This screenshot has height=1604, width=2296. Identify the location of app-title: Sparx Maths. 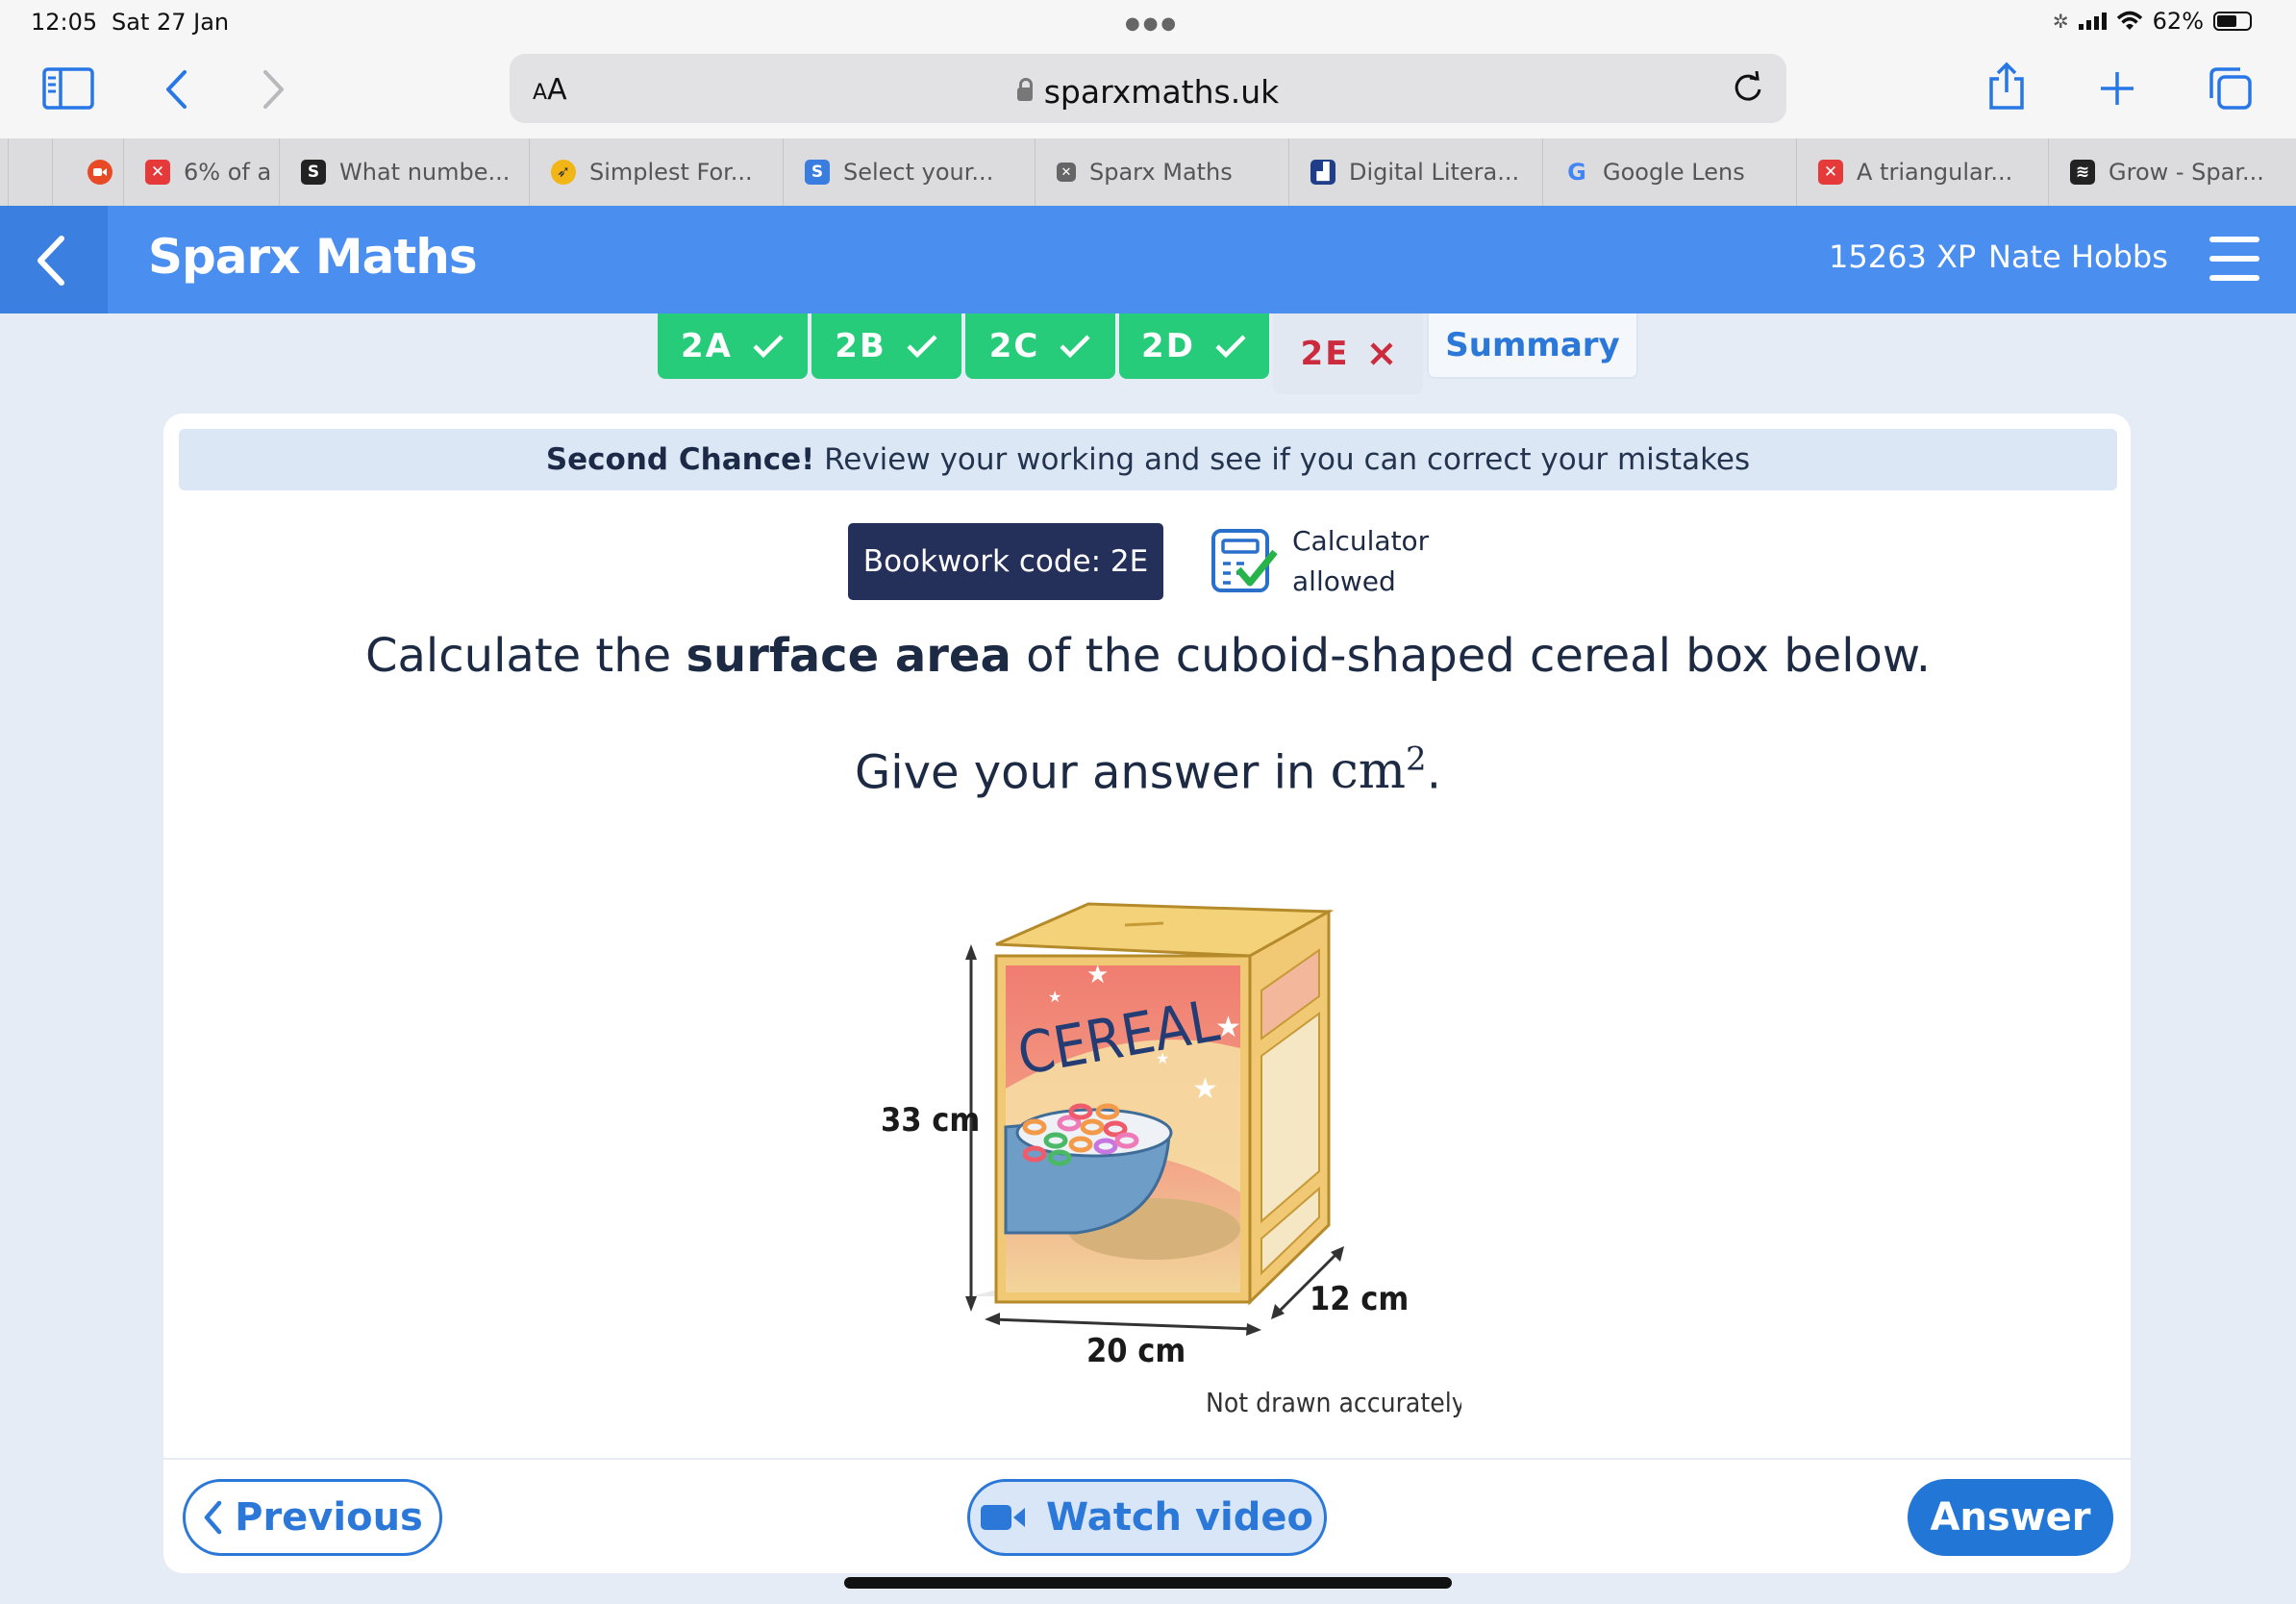
(313, 257).